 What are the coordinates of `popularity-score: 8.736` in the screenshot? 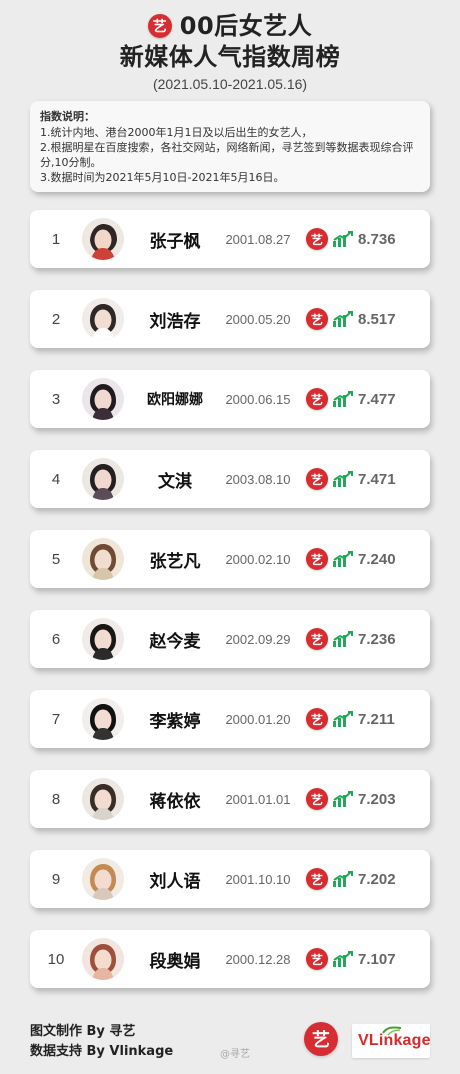 It's located at (377, 239).